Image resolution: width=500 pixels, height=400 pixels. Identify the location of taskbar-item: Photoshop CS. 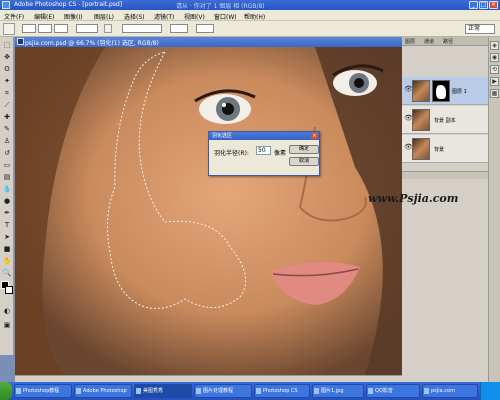
(282, 391).